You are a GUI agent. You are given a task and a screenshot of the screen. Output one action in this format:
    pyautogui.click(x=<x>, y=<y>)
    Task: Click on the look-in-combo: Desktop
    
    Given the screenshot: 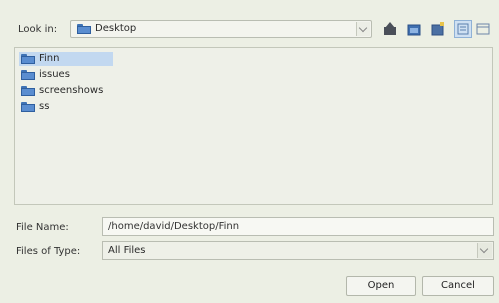 What is the action you would take?
    pyautogui.click(x=221, y=29)
    